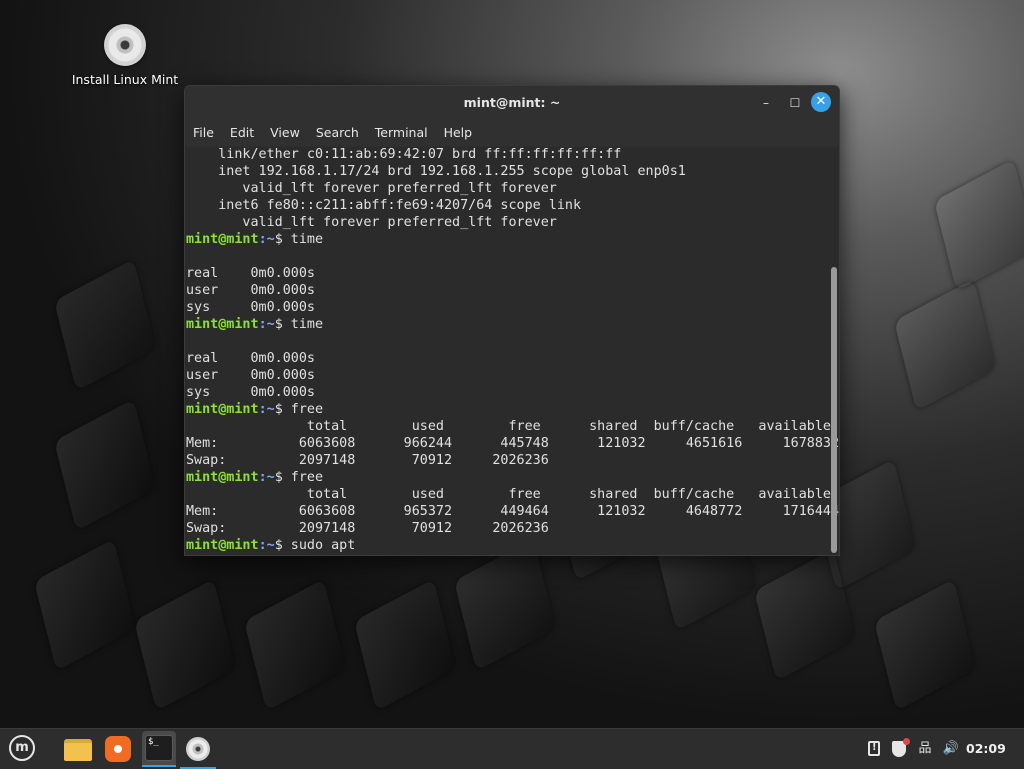  I want to click on close-button: ✕, so click(821, 102).